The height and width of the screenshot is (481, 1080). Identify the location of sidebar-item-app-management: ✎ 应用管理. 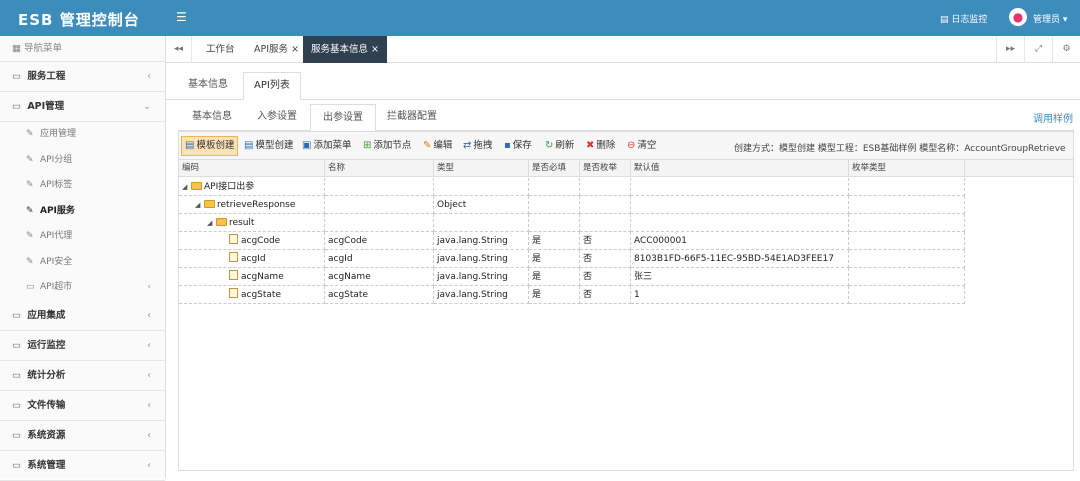
(82, 135).